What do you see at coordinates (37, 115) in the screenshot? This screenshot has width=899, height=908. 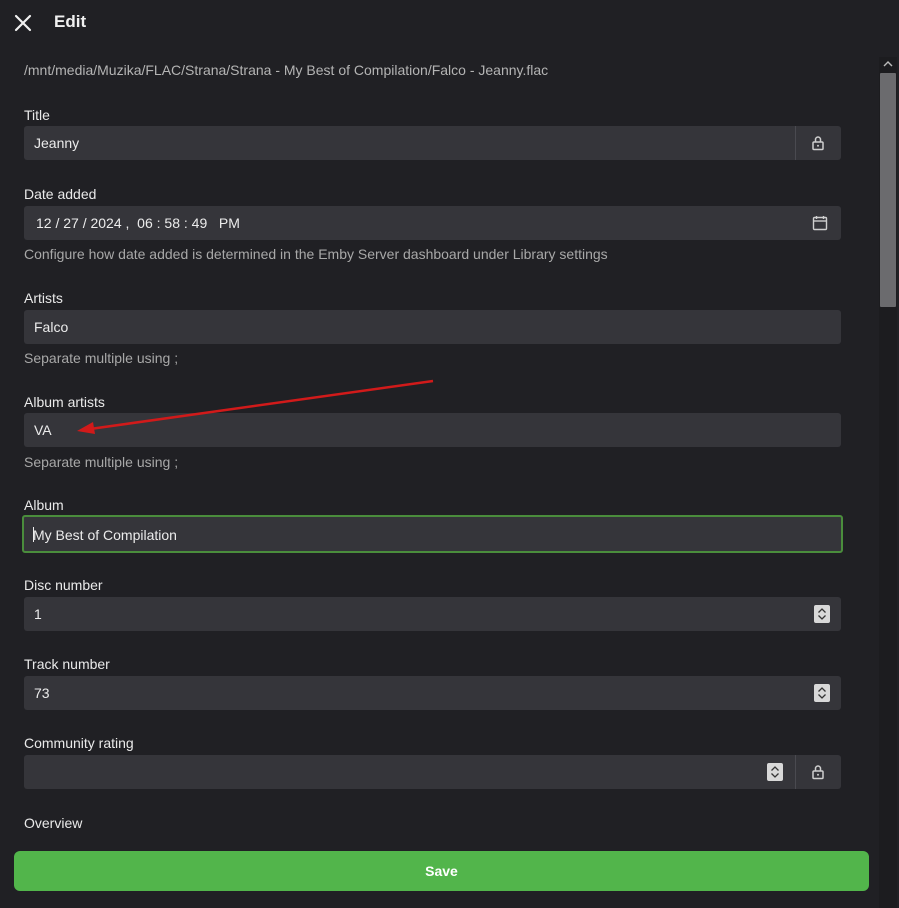 I see `title-label: Title` at bounding box center [37, 115].